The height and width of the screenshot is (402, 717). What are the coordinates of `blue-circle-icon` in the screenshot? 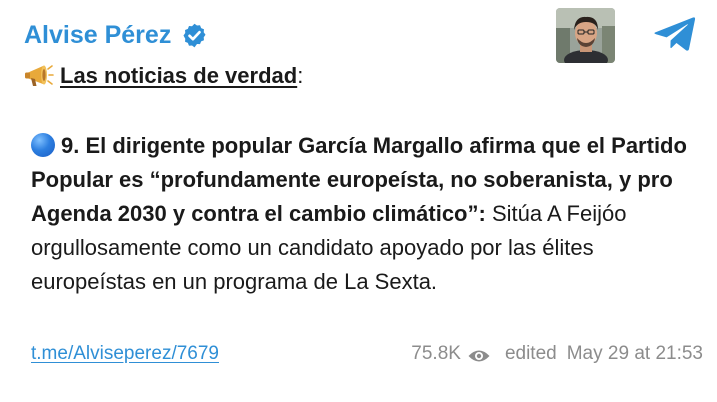 It's located at (43, 145).